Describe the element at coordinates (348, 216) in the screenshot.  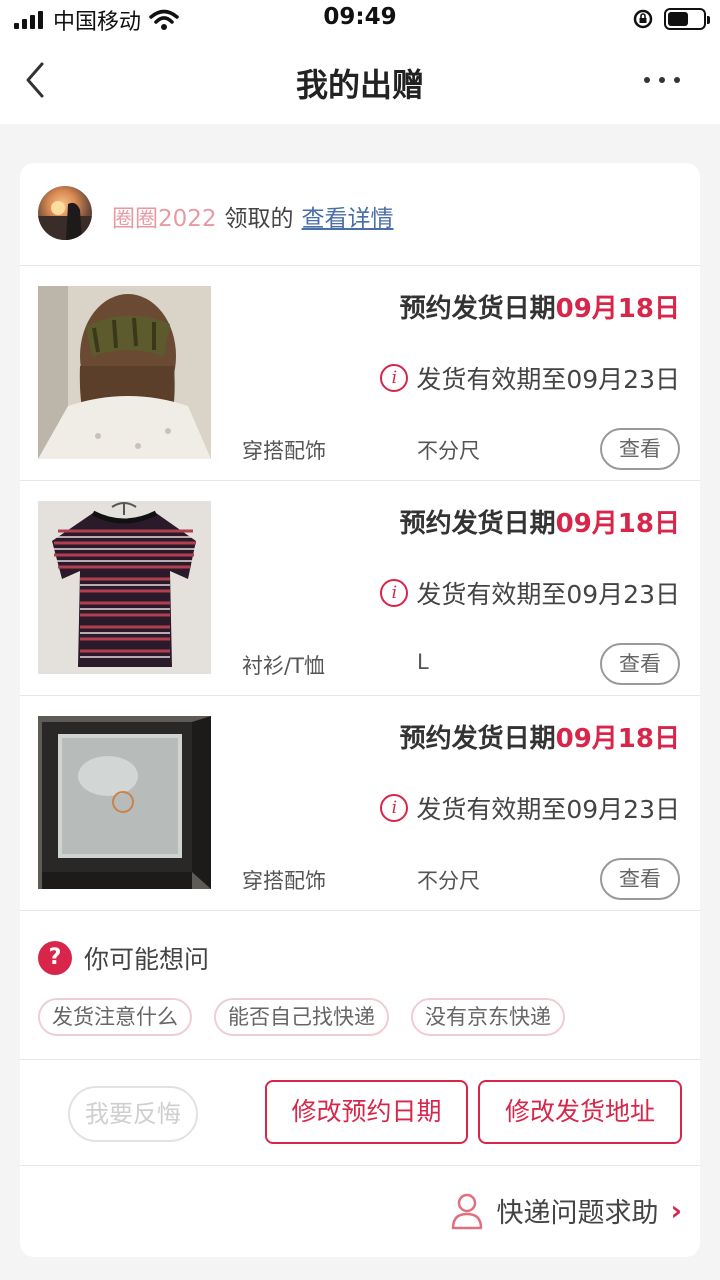
I see `view-details-link: 查看详情` at that location.